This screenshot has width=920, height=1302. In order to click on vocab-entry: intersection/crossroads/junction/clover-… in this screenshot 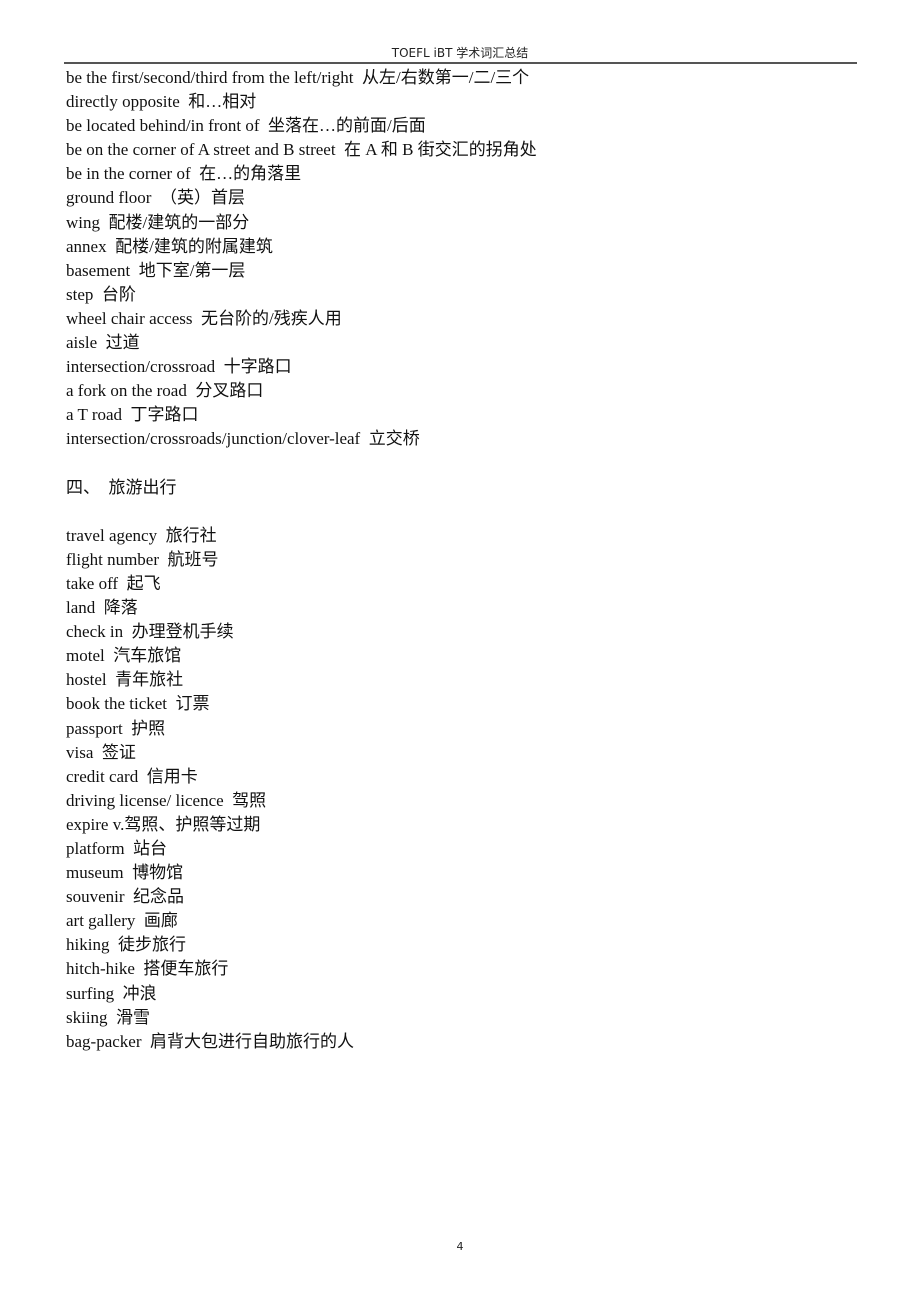, I will do `click(243, 439)`.